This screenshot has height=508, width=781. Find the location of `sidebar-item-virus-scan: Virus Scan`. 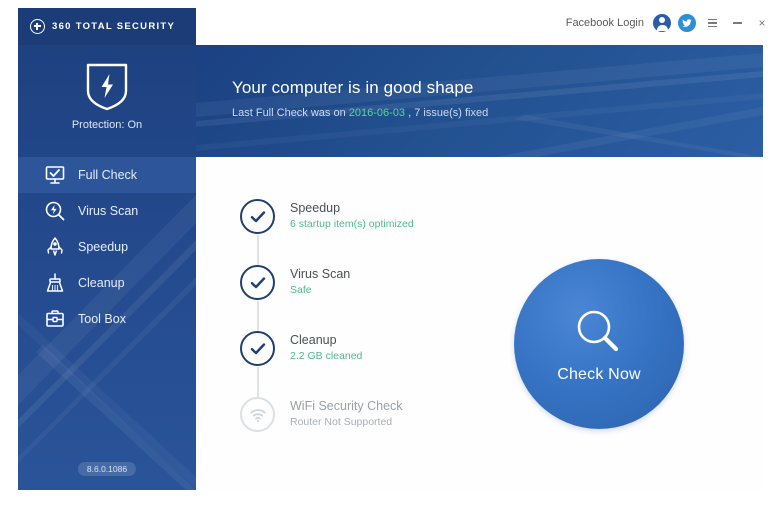

sidebar-item-virus-scan: Virus Scan is located at coordinates (107, 211).